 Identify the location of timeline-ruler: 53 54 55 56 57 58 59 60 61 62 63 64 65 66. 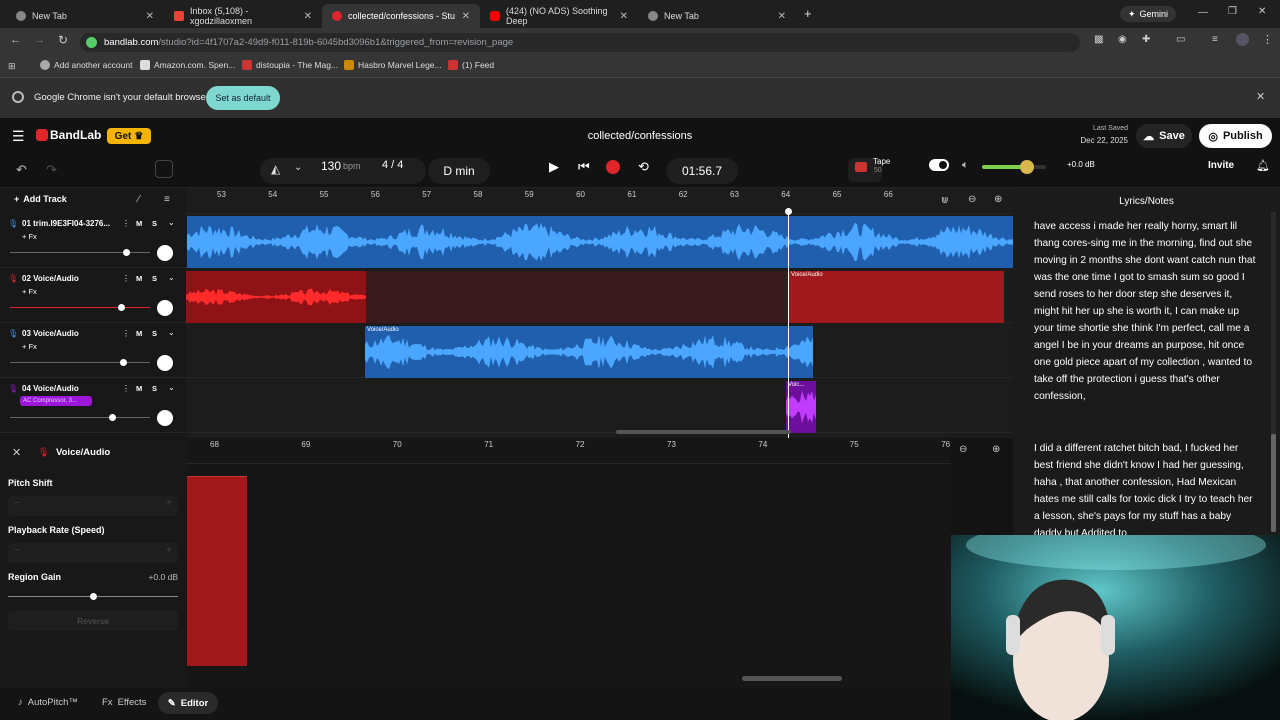
(599, 201).